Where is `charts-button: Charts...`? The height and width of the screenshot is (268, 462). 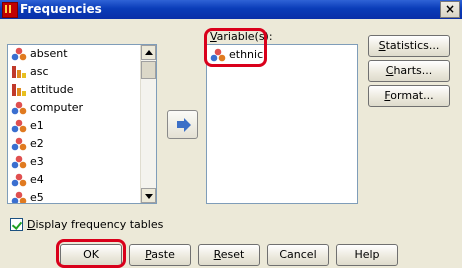 charts-button: Charts... is located at coordinates (409, 71).